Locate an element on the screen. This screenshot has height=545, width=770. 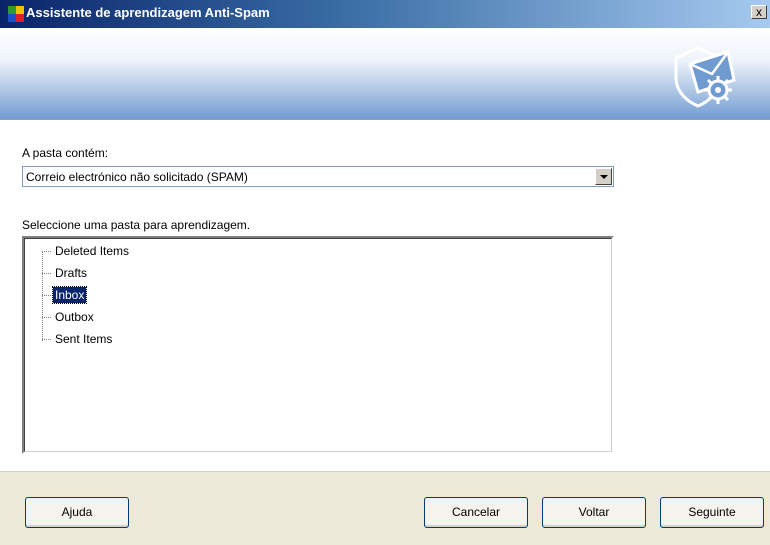
window-title: Assistente de aprendizagem Anti-Spam is located at coordinates (148, 12).